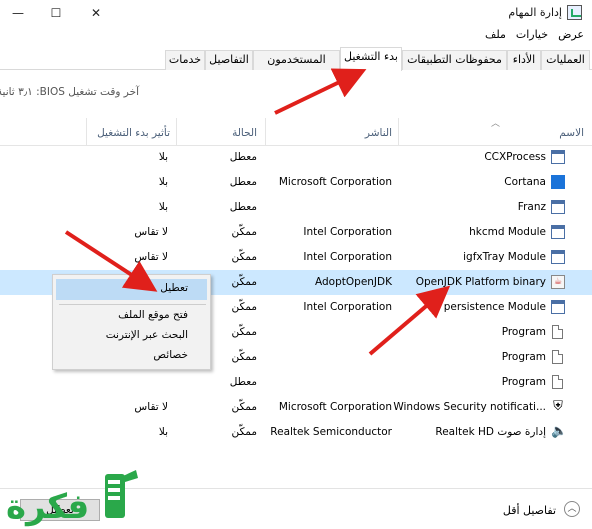 Image resolution: width=592 pixels, height=529 pixels. I want to click on table-row: Franz معطل بلا, so click(296, 207).